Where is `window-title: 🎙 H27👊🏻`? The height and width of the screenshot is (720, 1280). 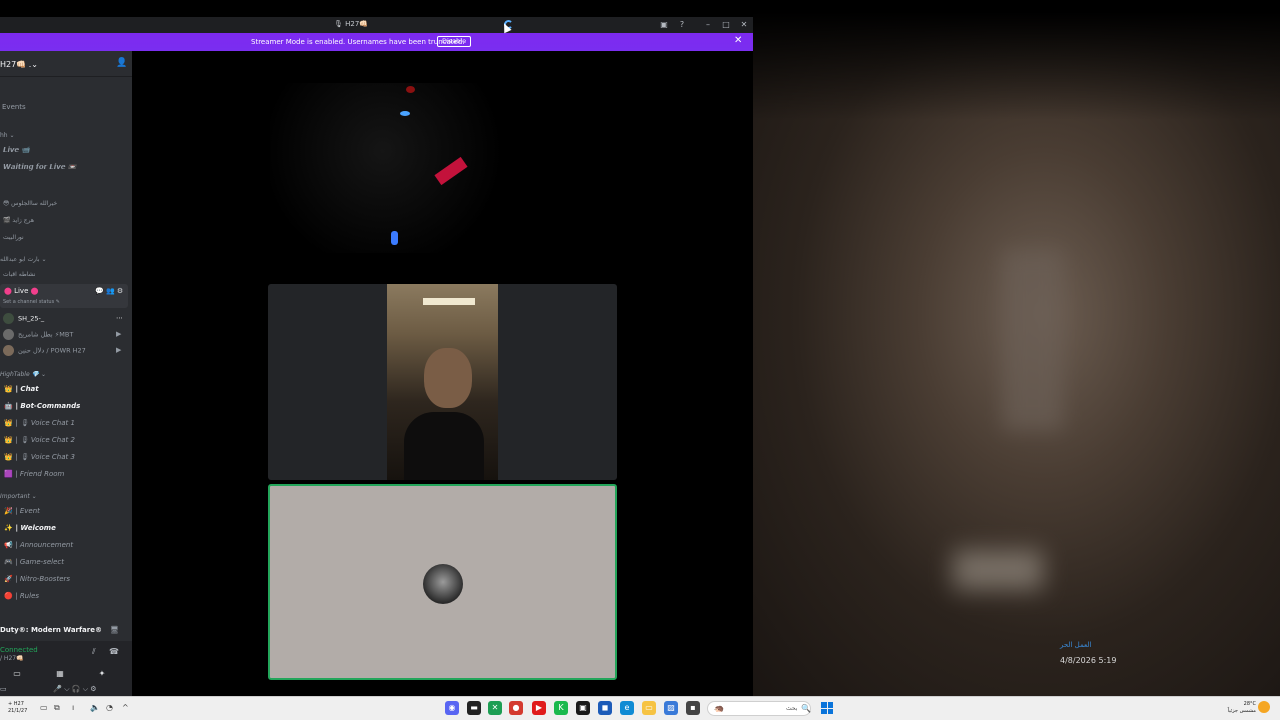 window-title: 🎙 H27👊🏻 is located at coordinates (351, 24).